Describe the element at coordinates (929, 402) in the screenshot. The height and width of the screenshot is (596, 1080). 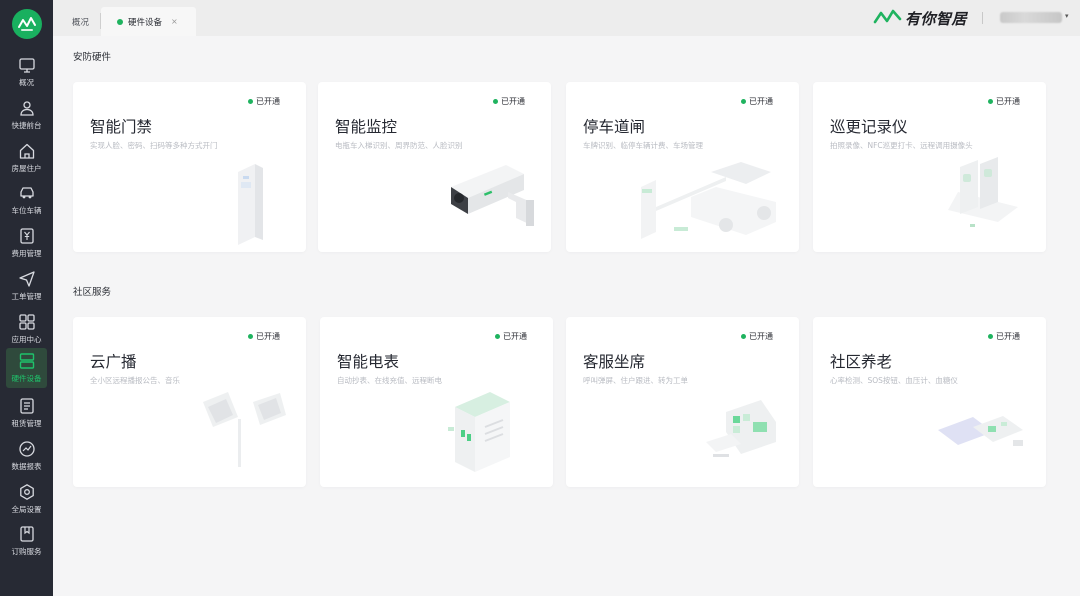
I see `card-elderly-care: 已开通 社区养老 心率检测、SOS按钮、血压计、血糖仪` at that location.